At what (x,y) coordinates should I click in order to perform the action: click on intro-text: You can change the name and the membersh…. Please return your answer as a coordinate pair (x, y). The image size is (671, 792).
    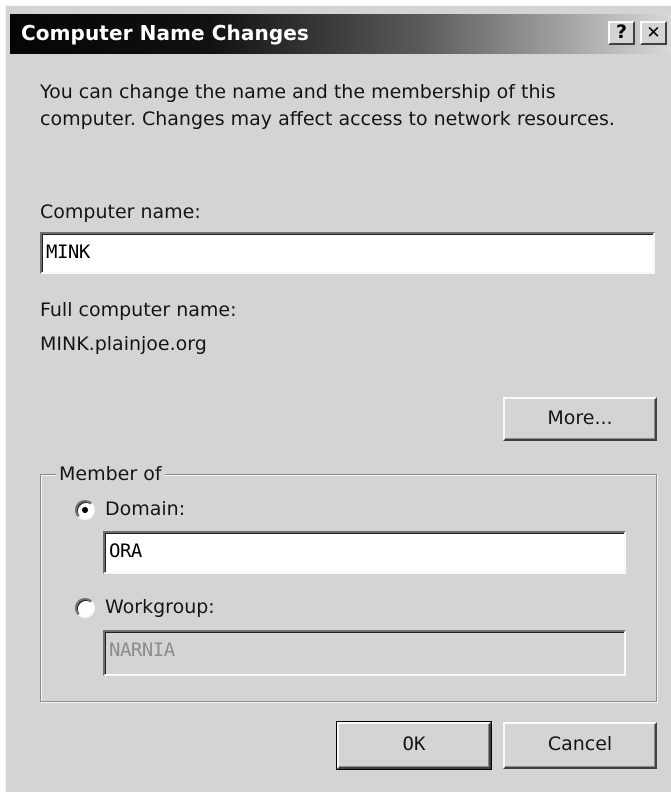
    Looking at the image, I should click on (350, 106).